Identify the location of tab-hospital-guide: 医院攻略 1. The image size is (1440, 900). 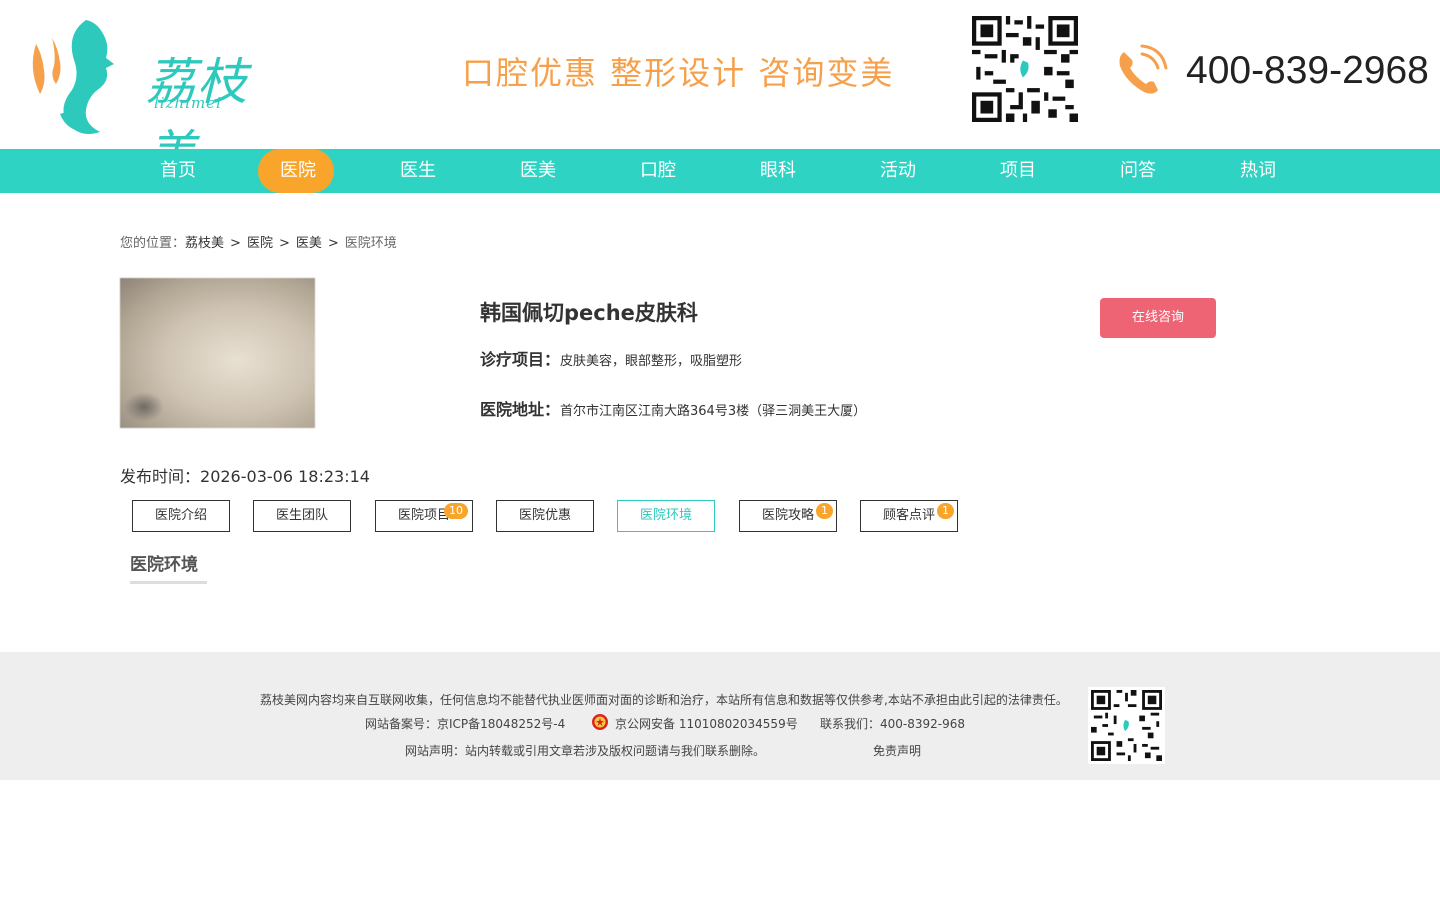
(788, 516).